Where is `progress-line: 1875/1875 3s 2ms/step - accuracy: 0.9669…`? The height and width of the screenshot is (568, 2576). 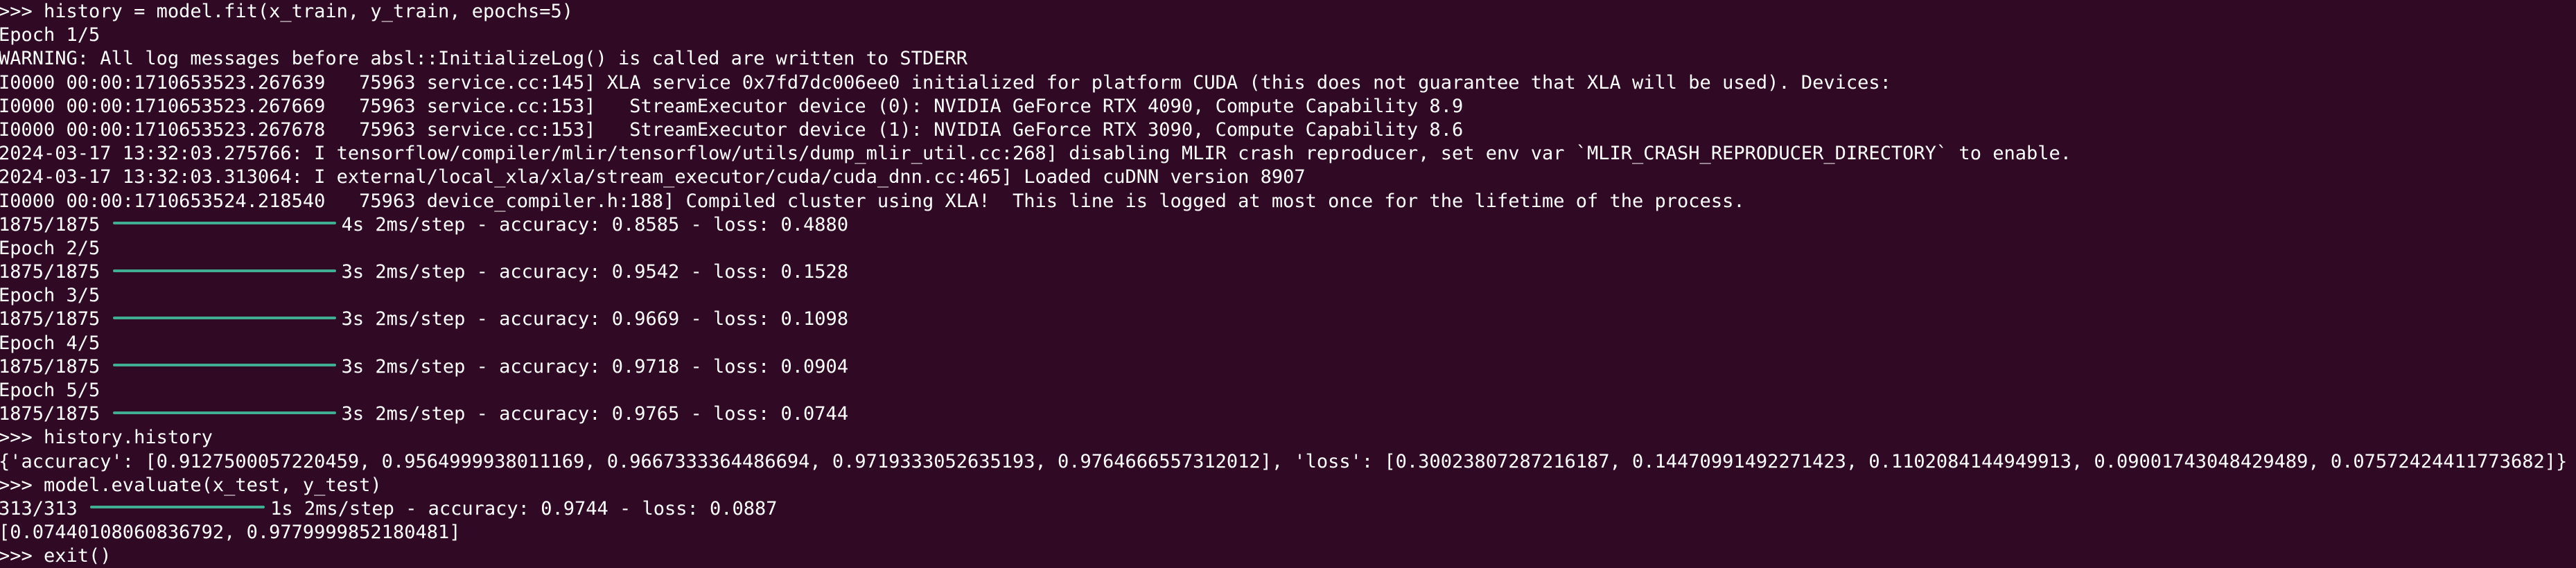
progress-line: 1875/1875 3s 2ms/step - accuracy: 0.9669… is located at coordinates (1287, 319).